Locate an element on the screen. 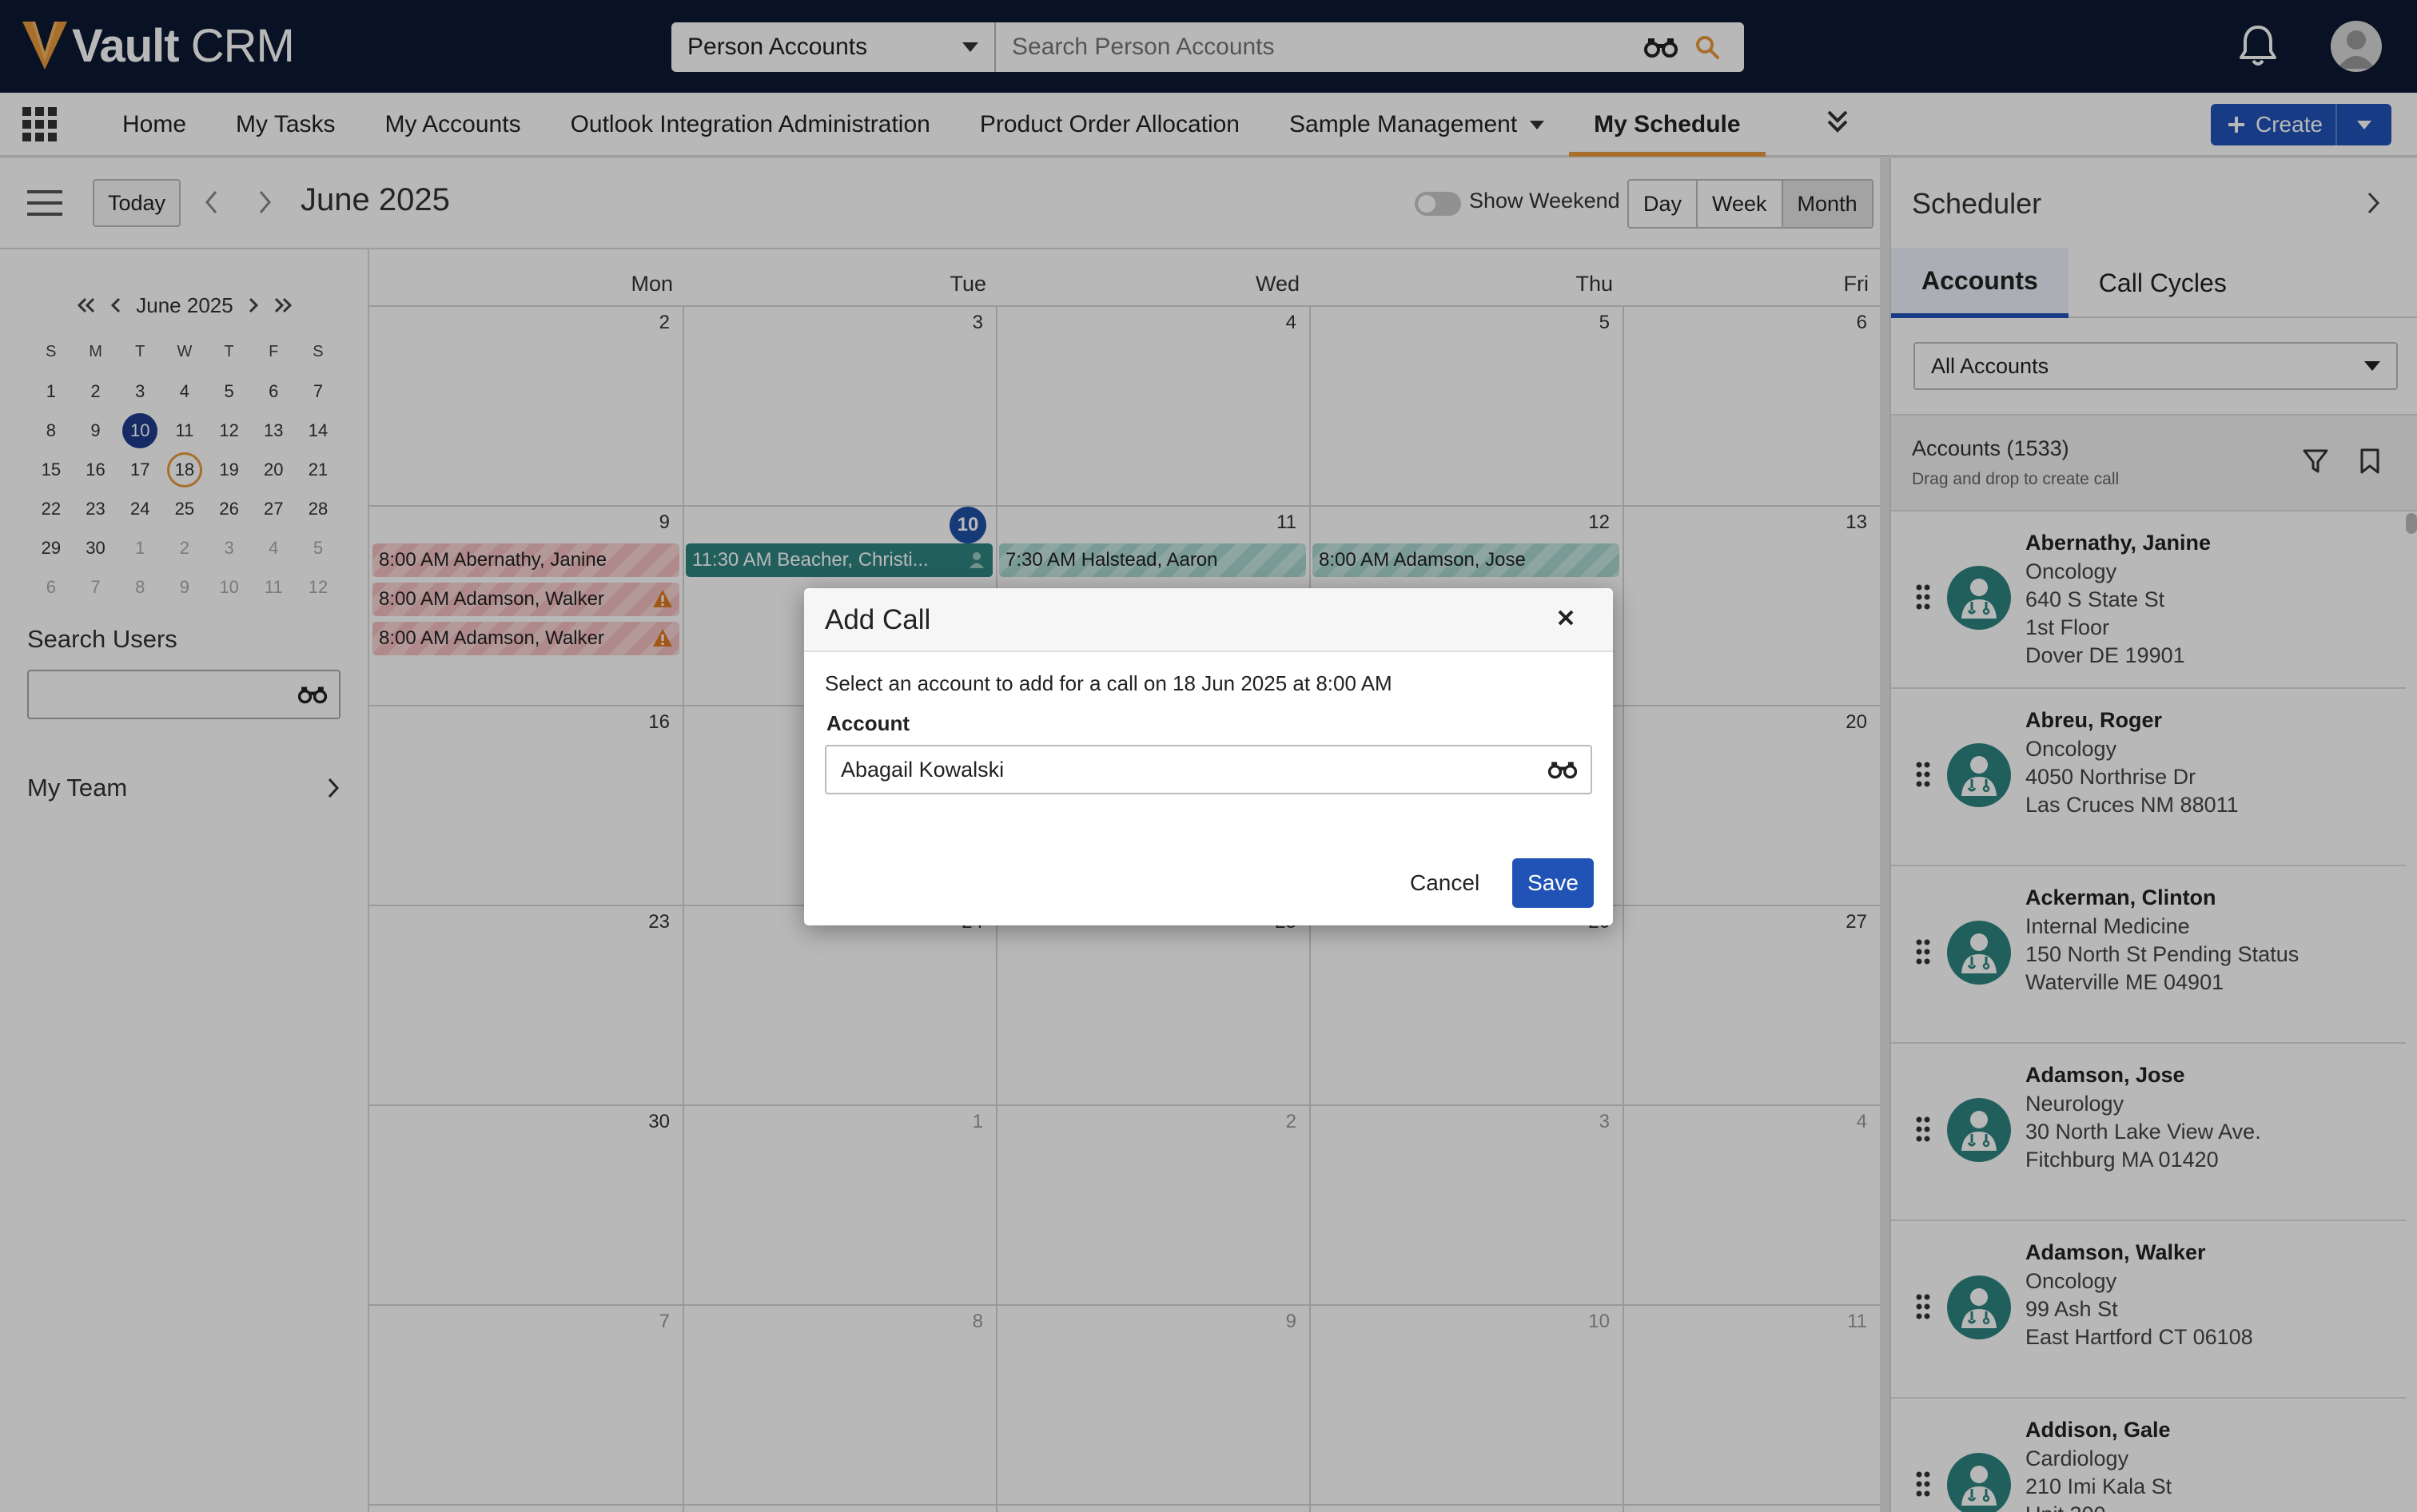  close-icon is located at coordinates (1565, 617).